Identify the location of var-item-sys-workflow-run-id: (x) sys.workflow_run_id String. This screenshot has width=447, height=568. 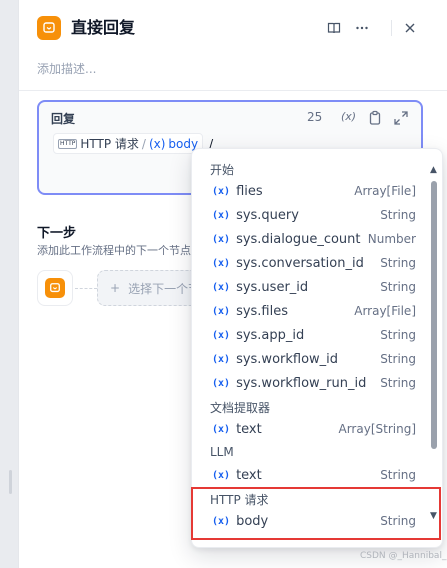
(310, 383).